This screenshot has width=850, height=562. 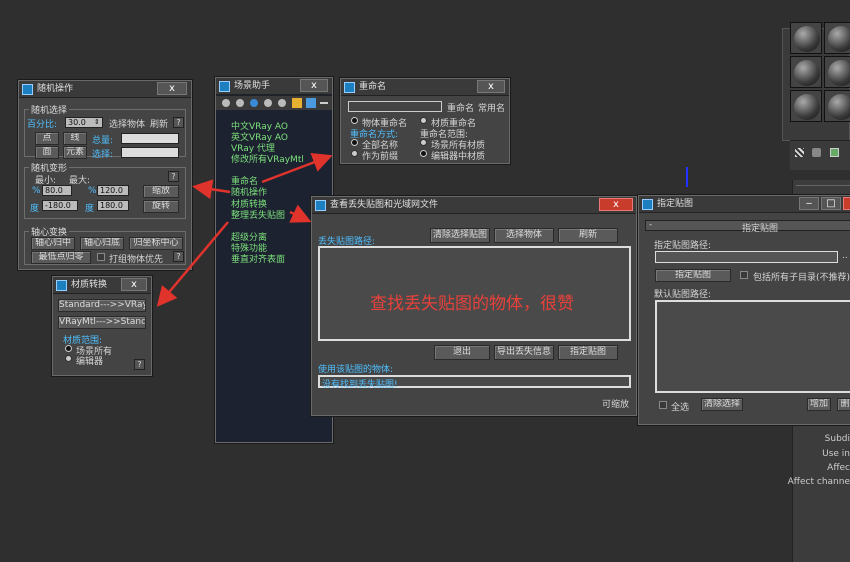 I want to click on min-percent-spinner: 80.0, so click(x=57, y=190).